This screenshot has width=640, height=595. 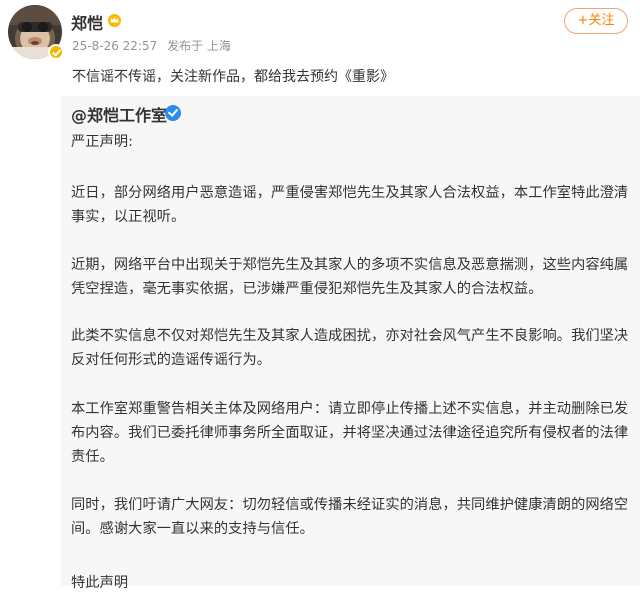 I want to click on username: 郑恺, so click(x=87, y=22).